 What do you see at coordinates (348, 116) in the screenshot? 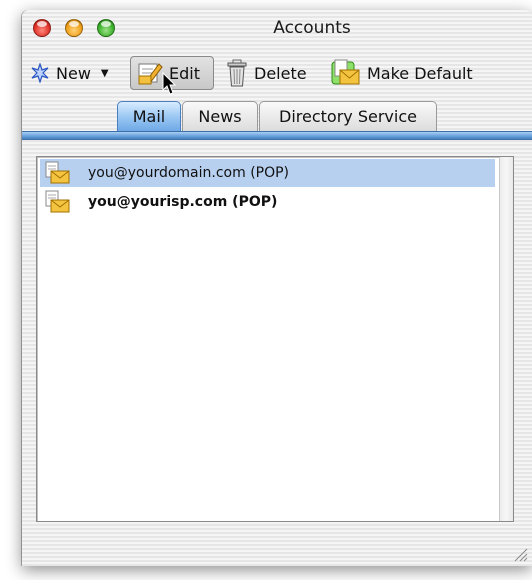
I see `tab-directory-service: Directory Service` at bounding box center [348, 116].